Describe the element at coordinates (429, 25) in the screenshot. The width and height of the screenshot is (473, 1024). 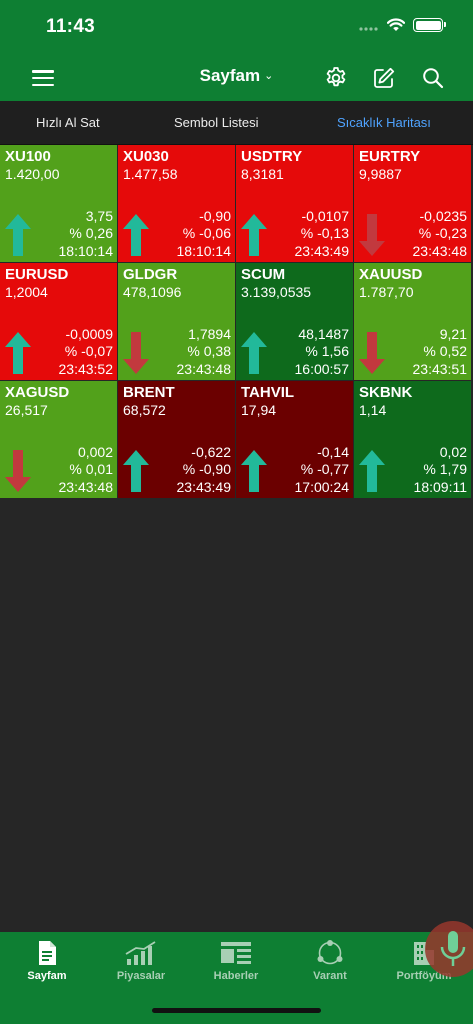
I see `battery-icon` at that location.